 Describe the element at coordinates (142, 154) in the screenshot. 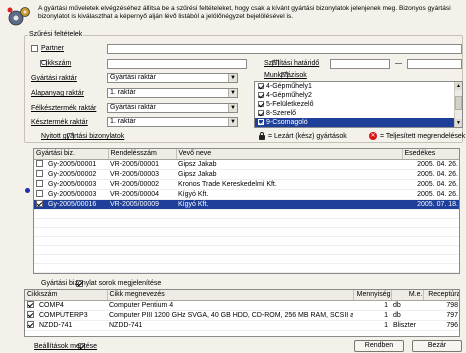

I see `column-header: Rendelésszám` at that location.